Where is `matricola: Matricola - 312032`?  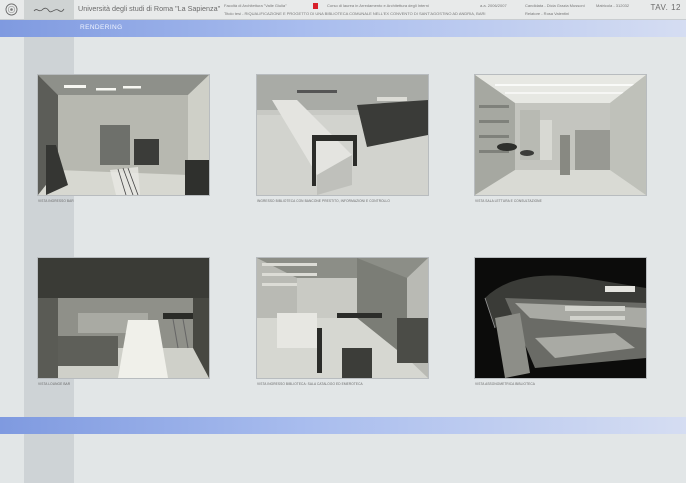 matricola: Matricola - 312032 is located at coordinates (613, 5).